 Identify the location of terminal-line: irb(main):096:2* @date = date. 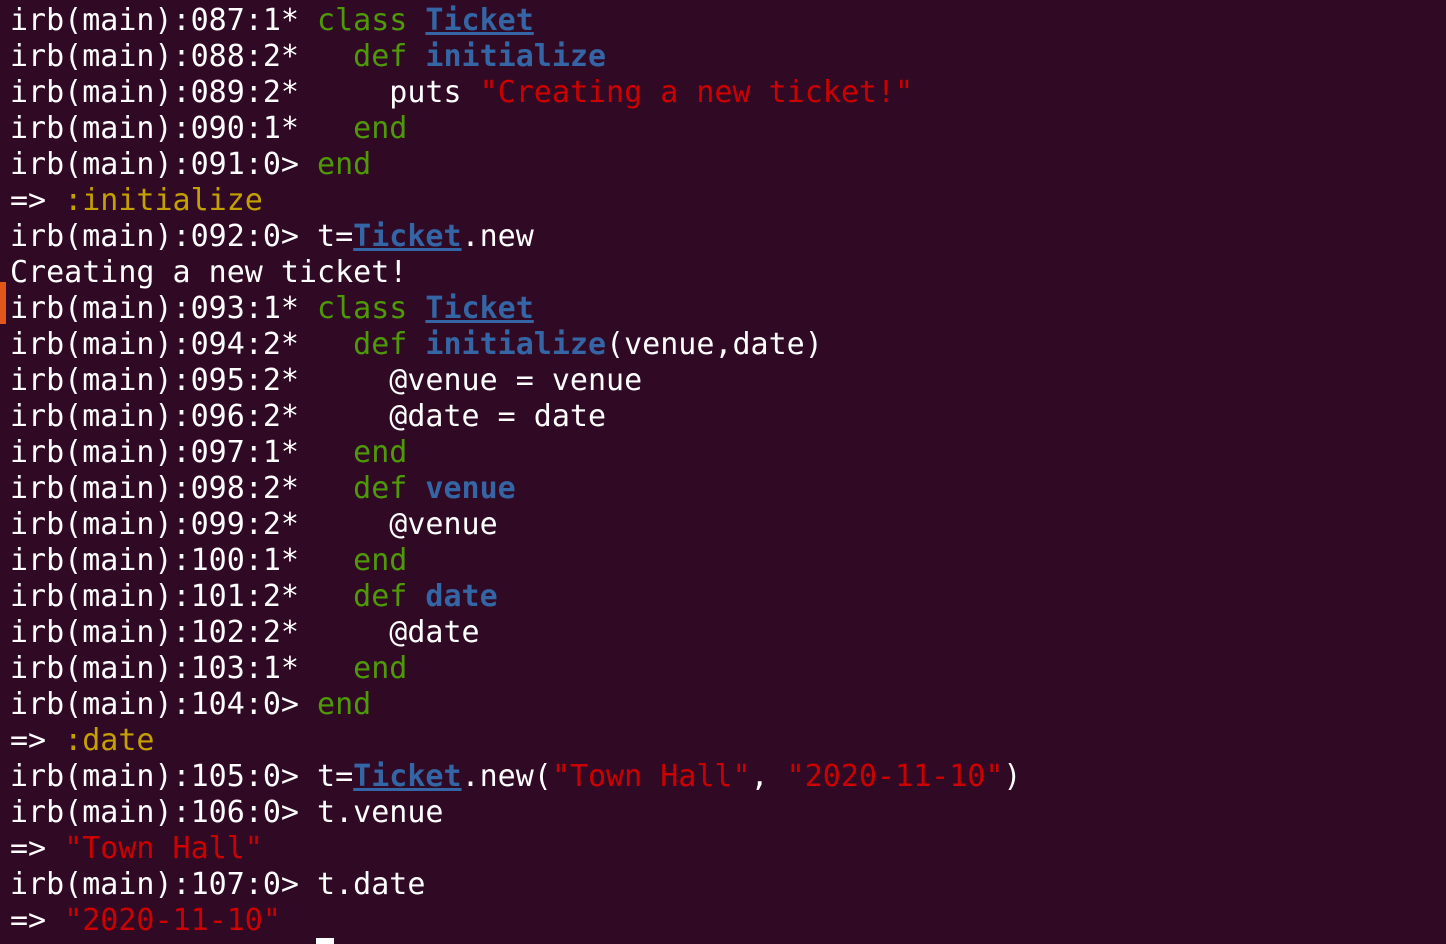
(515, 417).